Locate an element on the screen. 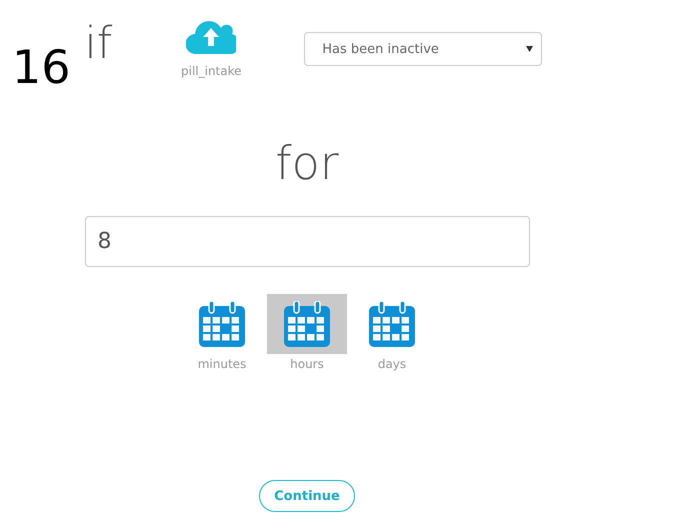 This screenshot has height=530, width=699. source-label: pill_intake is located at coordinates (211, 71).